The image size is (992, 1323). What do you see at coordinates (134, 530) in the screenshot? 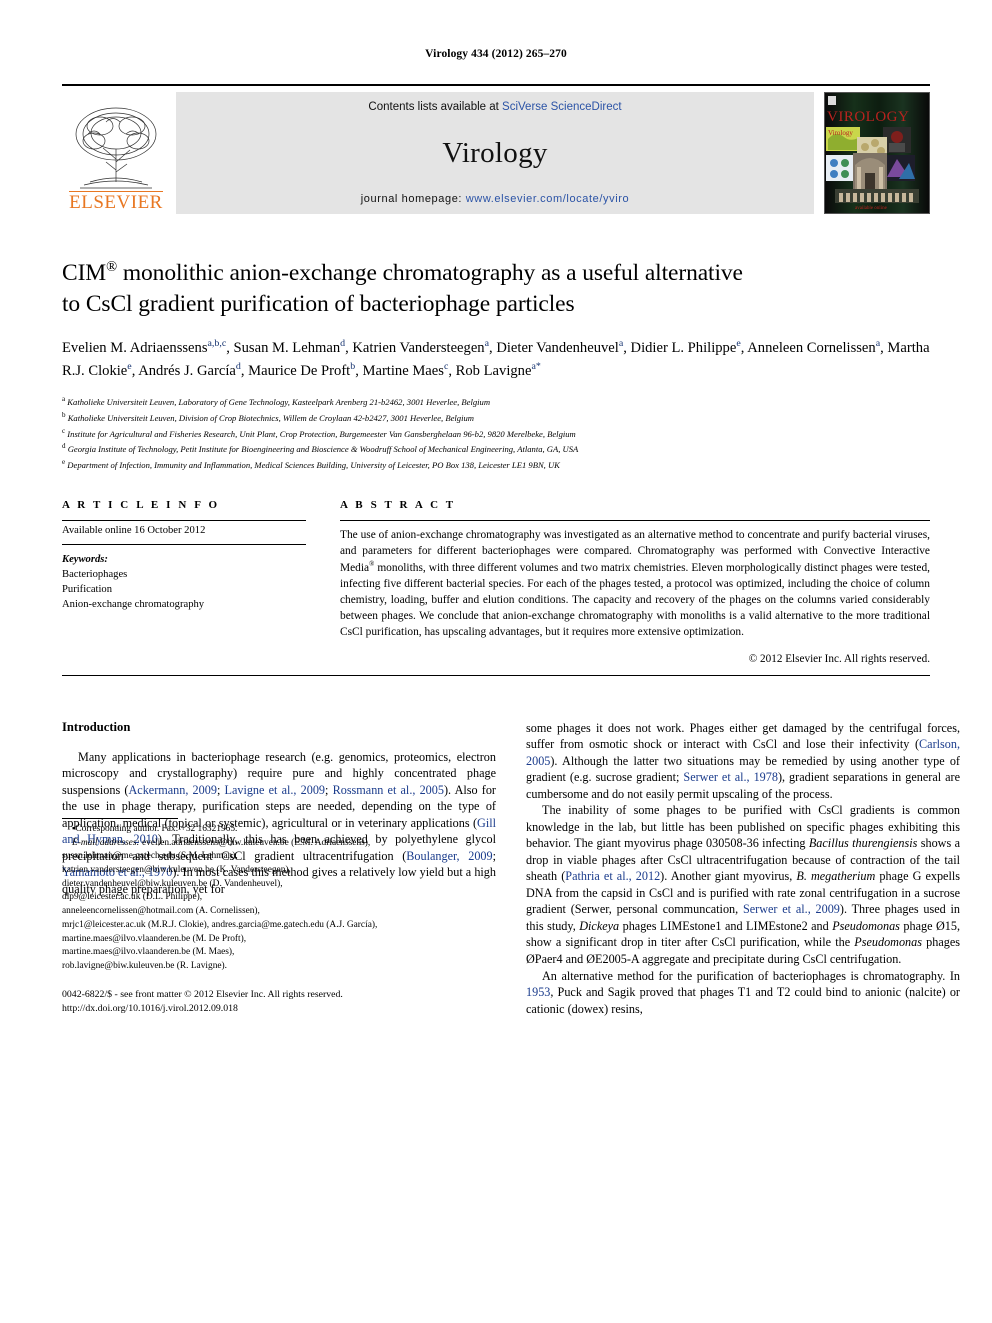
I see `available-online-text: Available online 16 October 2012` at bounding box center [134, 530].